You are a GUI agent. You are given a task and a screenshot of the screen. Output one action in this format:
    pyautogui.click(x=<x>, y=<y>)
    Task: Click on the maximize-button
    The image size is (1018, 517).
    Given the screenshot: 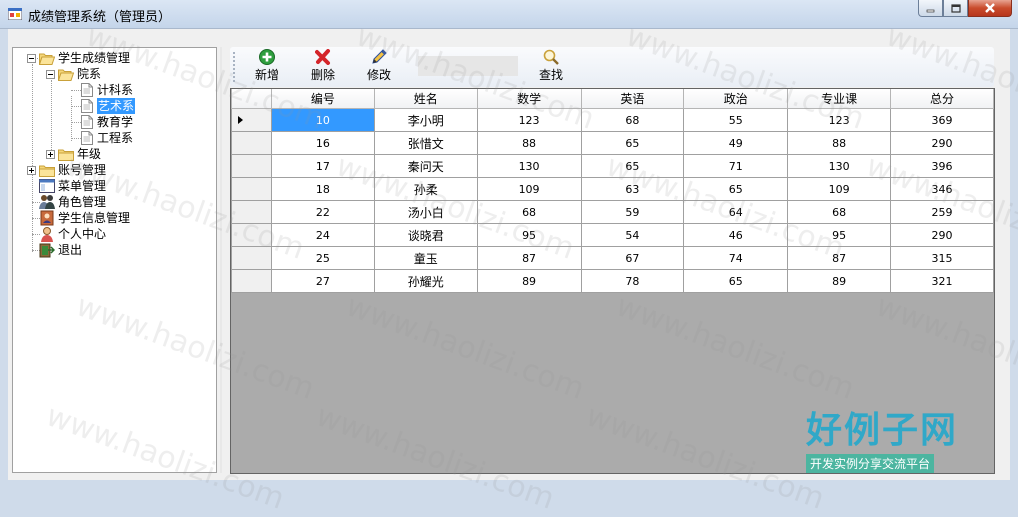 What is the action you would take?
    pyautogui.click(x=955, y=8)
    